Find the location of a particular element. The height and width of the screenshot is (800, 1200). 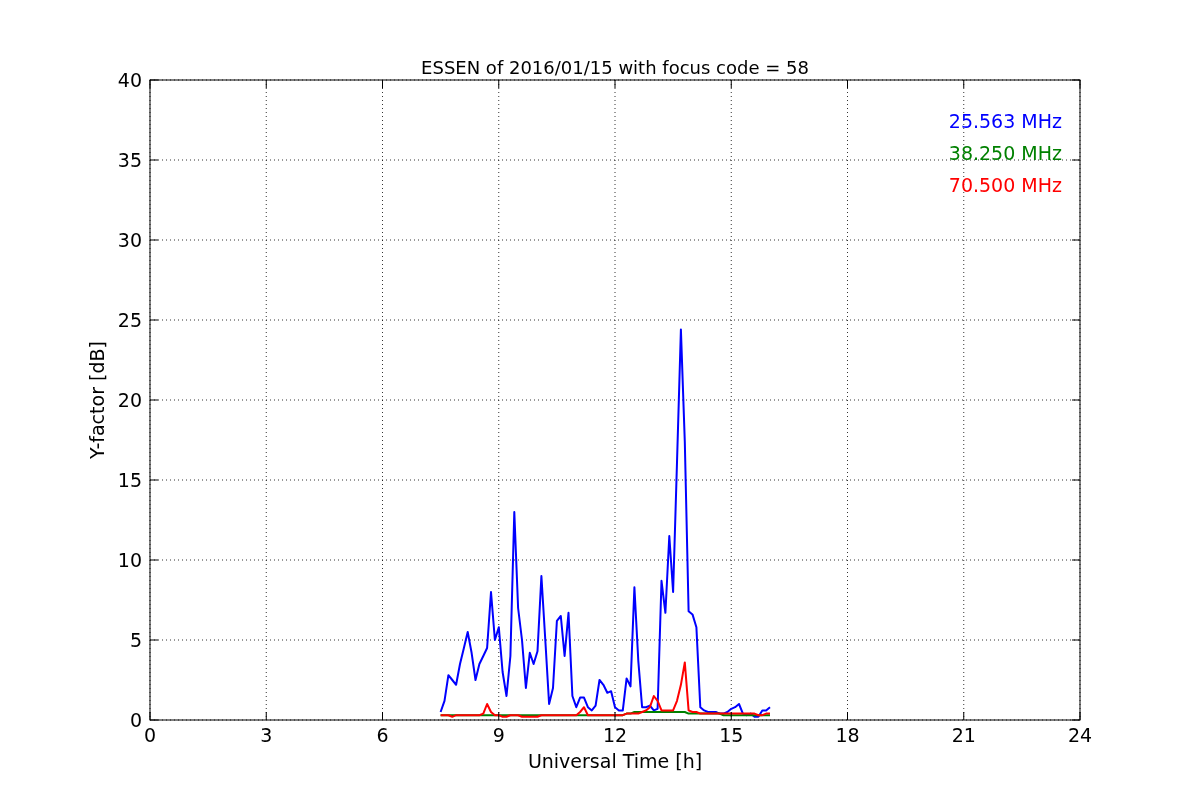

axis-label: Y-factor [dB] is located at coordinates (97, 400).